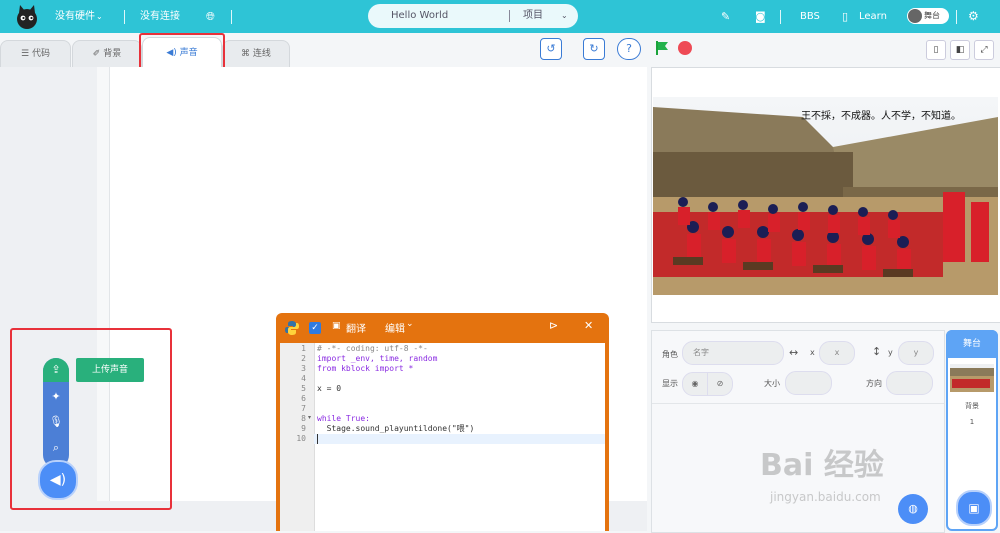  I want to click on arrows-horizontal-icon: ↔, so click(794, 352).